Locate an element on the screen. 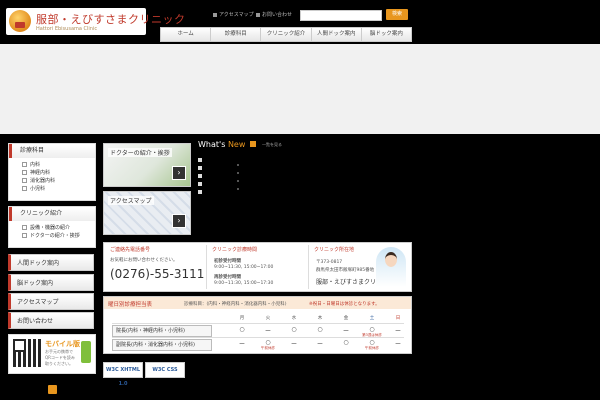  sidebar-departments: 診療科目 内科 神経内科 消化器内科 小児科 is located at coordinates (52, 172).